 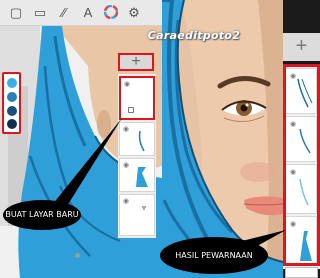 What do you see at coordinates (134, 13) in the screenshot?
I see `settings-icon: ⚙` at bounding box center [134, 13].